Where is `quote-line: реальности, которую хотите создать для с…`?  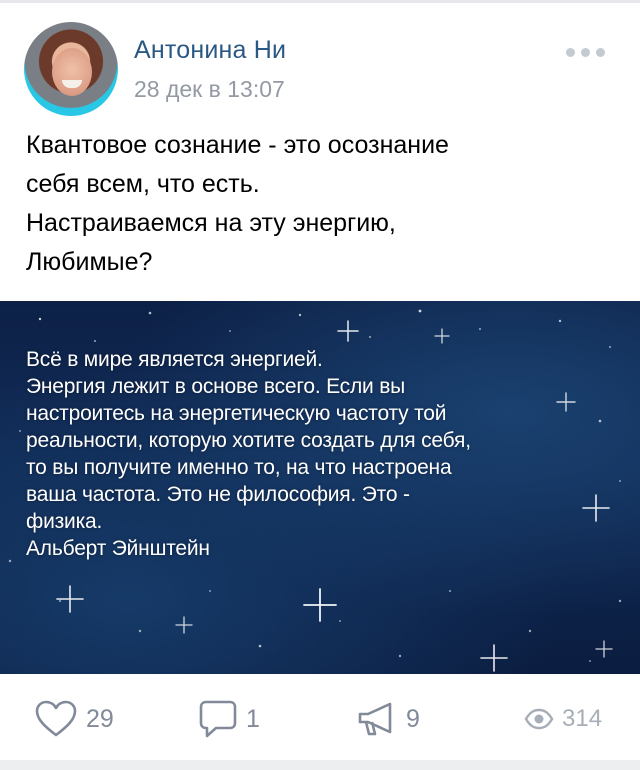 quote-line: реальности, которую хотите создать для с… is located at coordinates (248, 440).